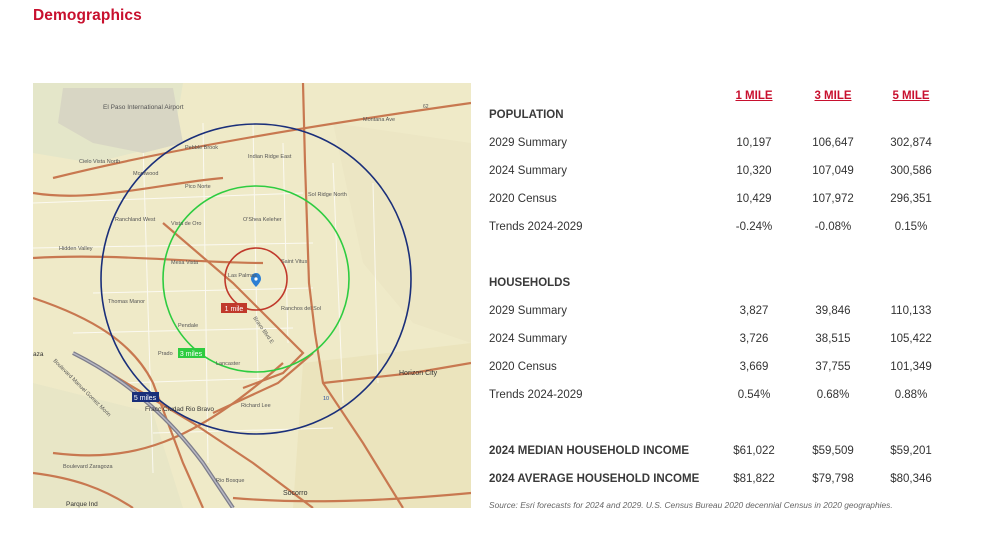 The image size is (984, 547). What do you see at coordinates (833, 311) in the screenshot?
I see `cell-3-mile: 39,846` at bounding box center [833, 311].